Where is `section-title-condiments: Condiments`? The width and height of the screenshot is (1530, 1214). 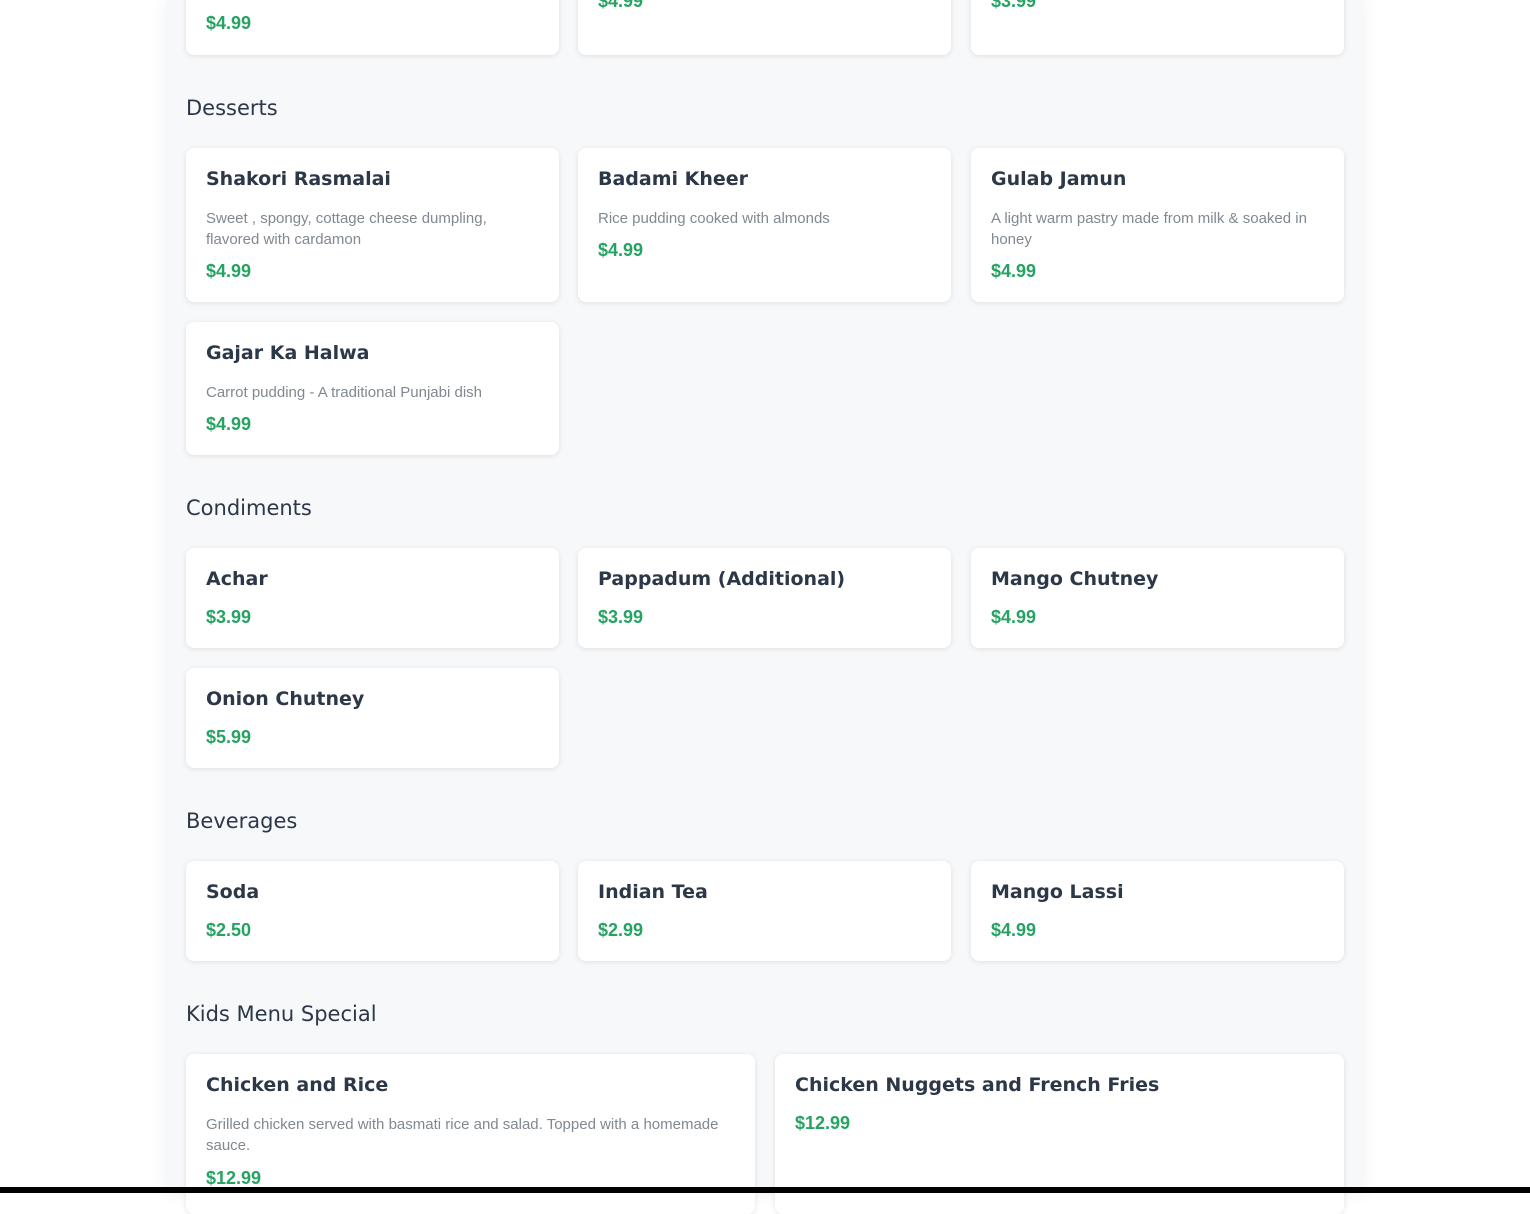
section-title-condiments: Condiments is located at coordinates (249, 508).